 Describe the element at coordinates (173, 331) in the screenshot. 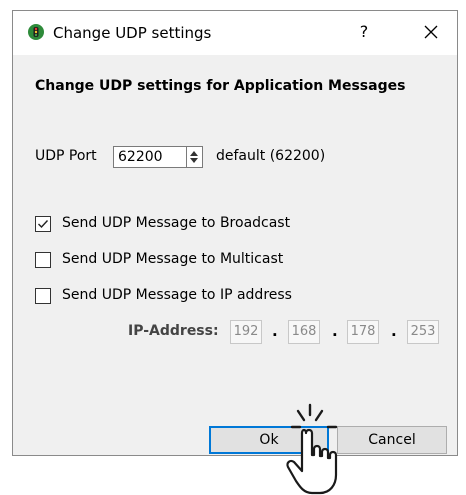

I see `ip-address-label: IP-Address:` at that location.